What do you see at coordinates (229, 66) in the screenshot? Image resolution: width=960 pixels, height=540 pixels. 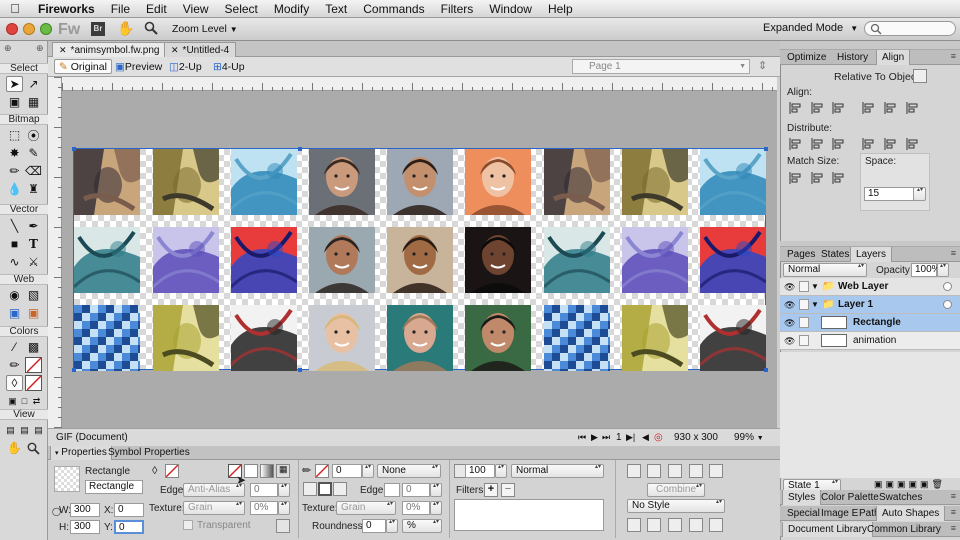 I see `view-4up-button: ⊞4-Up` at bounding box center [229, 66].